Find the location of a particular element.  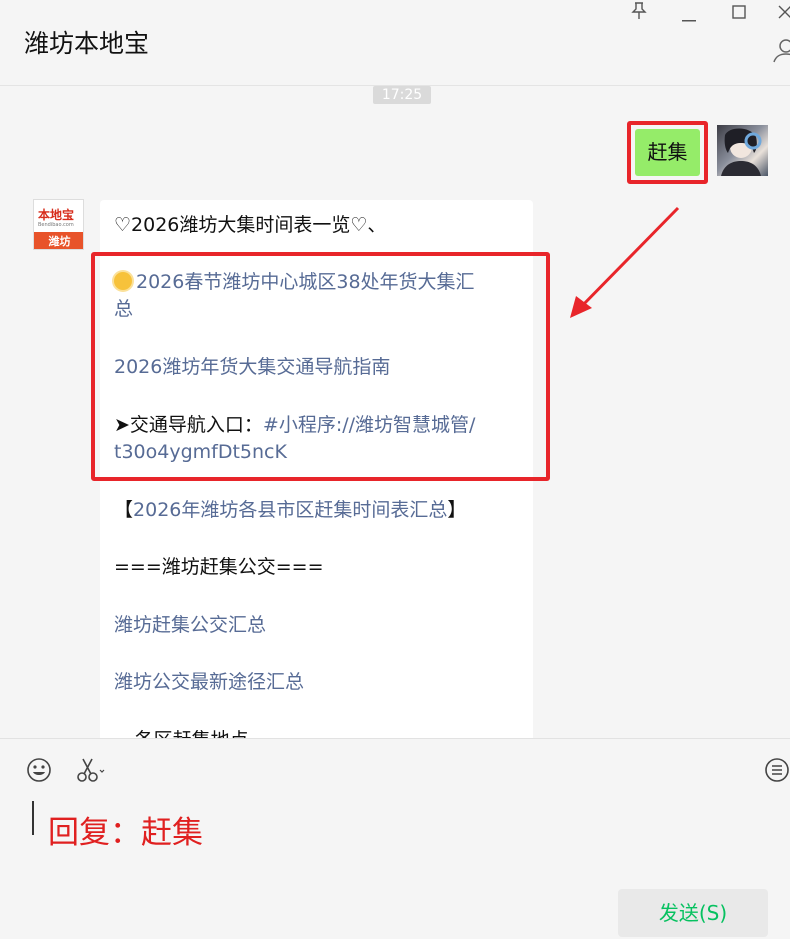

link-county-schedule: 2026年潍坊各县市区赶集时间表汇总 is located at coordinates (290, 510).